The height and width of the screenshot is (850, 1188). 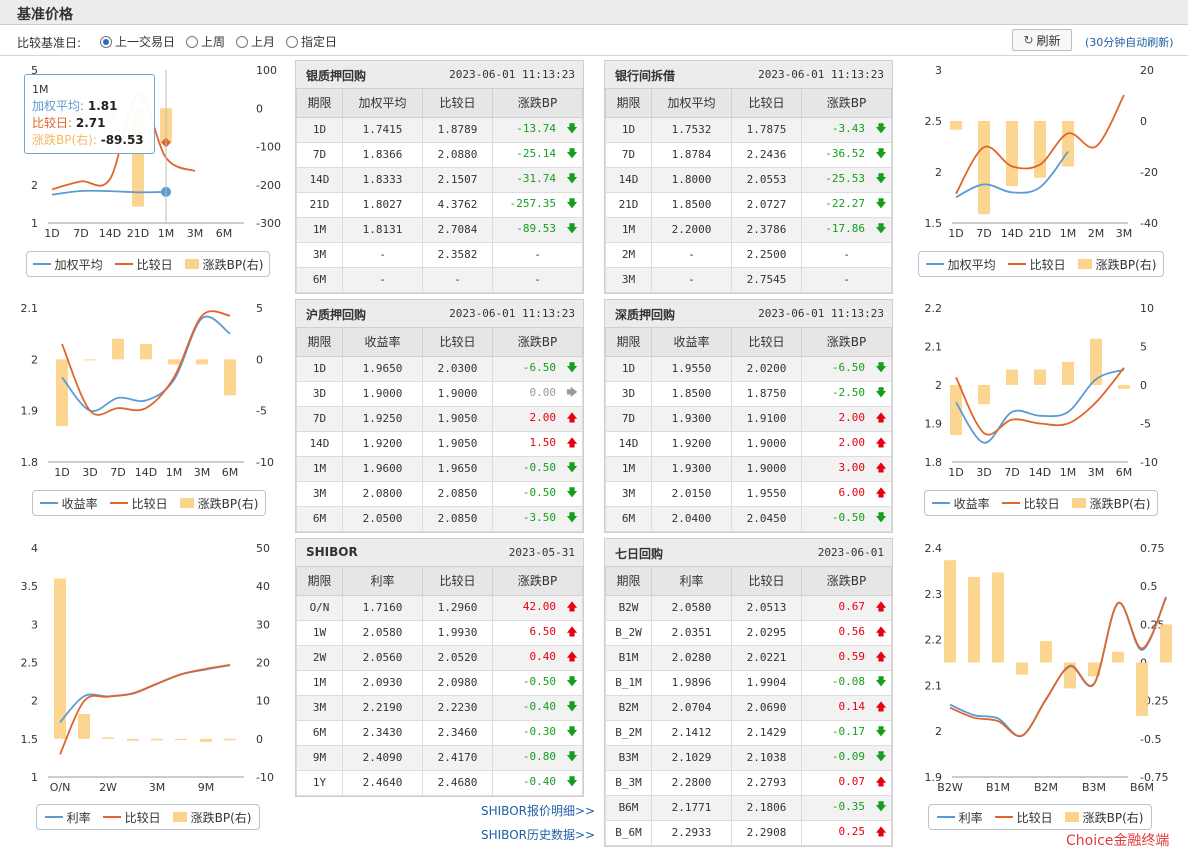 What do you see at coordinates (439, 632) in the screenshot?
I see `table-row: 1W 2.0580 1.9930 6.50 🡅` at bounding box center [439, 632].